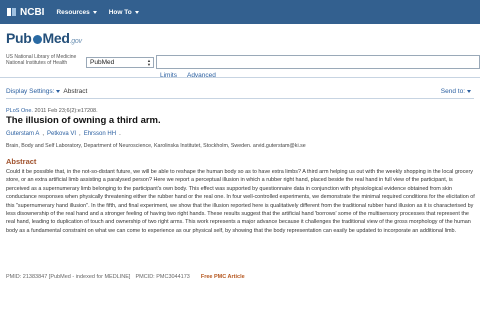 The image size is (480, 320). I want to click on author-link: Ehrsson HH, so click(100, 134).